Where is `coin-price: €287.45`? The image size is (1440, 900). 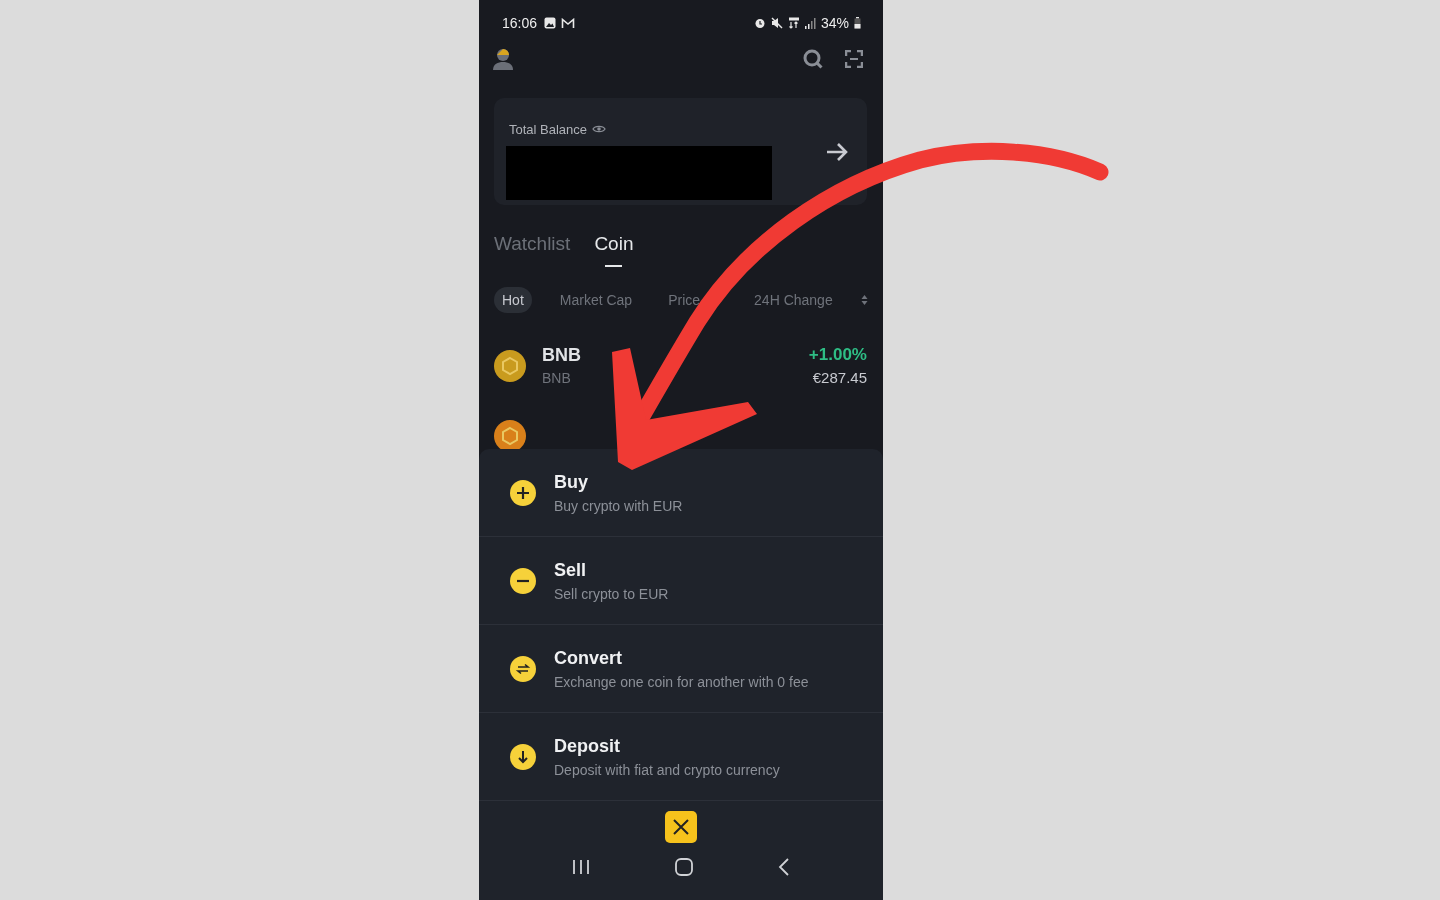
coin-price: €287.45 is located at coordinates (839, 377).